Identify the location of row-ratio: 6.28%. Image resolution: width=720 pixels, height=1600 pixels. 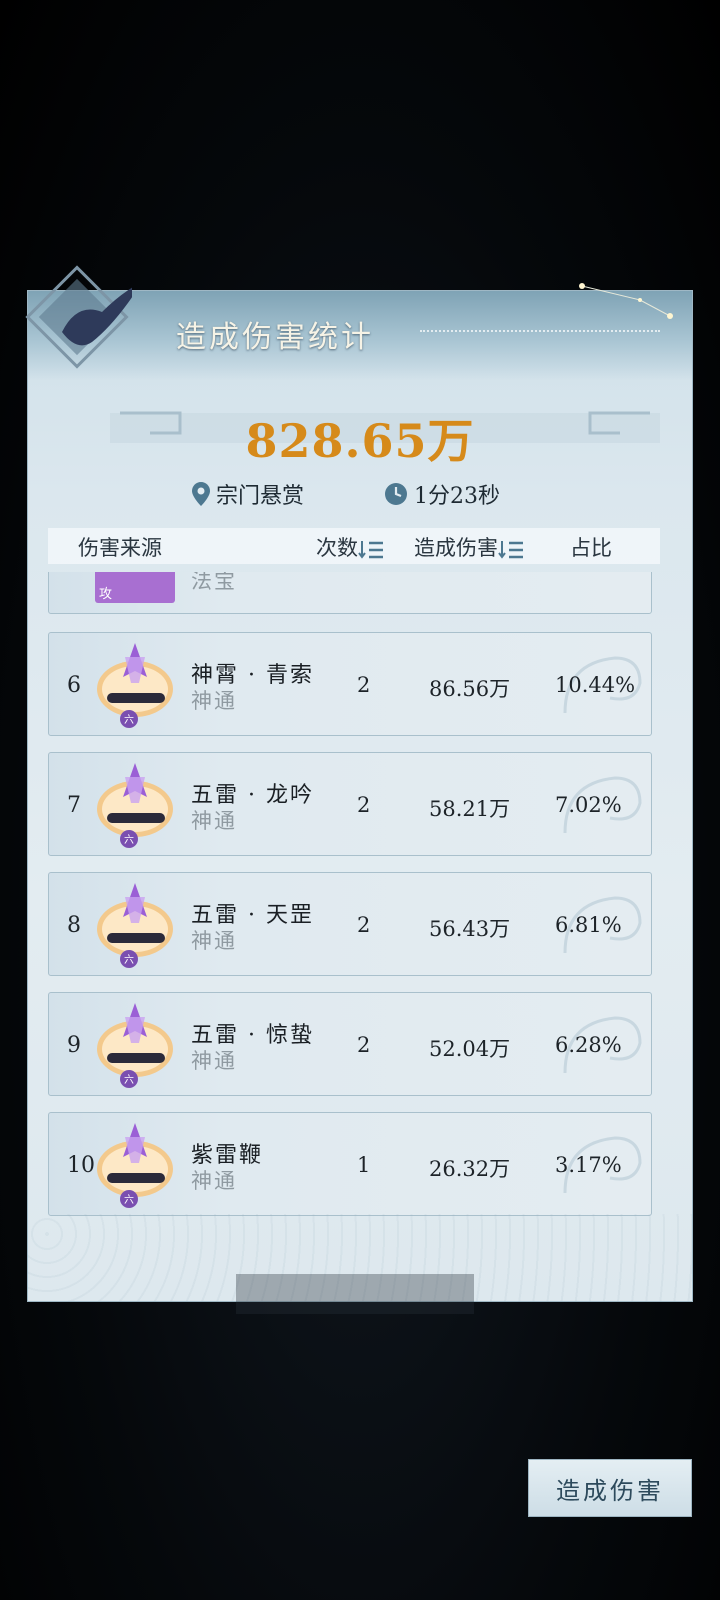
(588, 1045).